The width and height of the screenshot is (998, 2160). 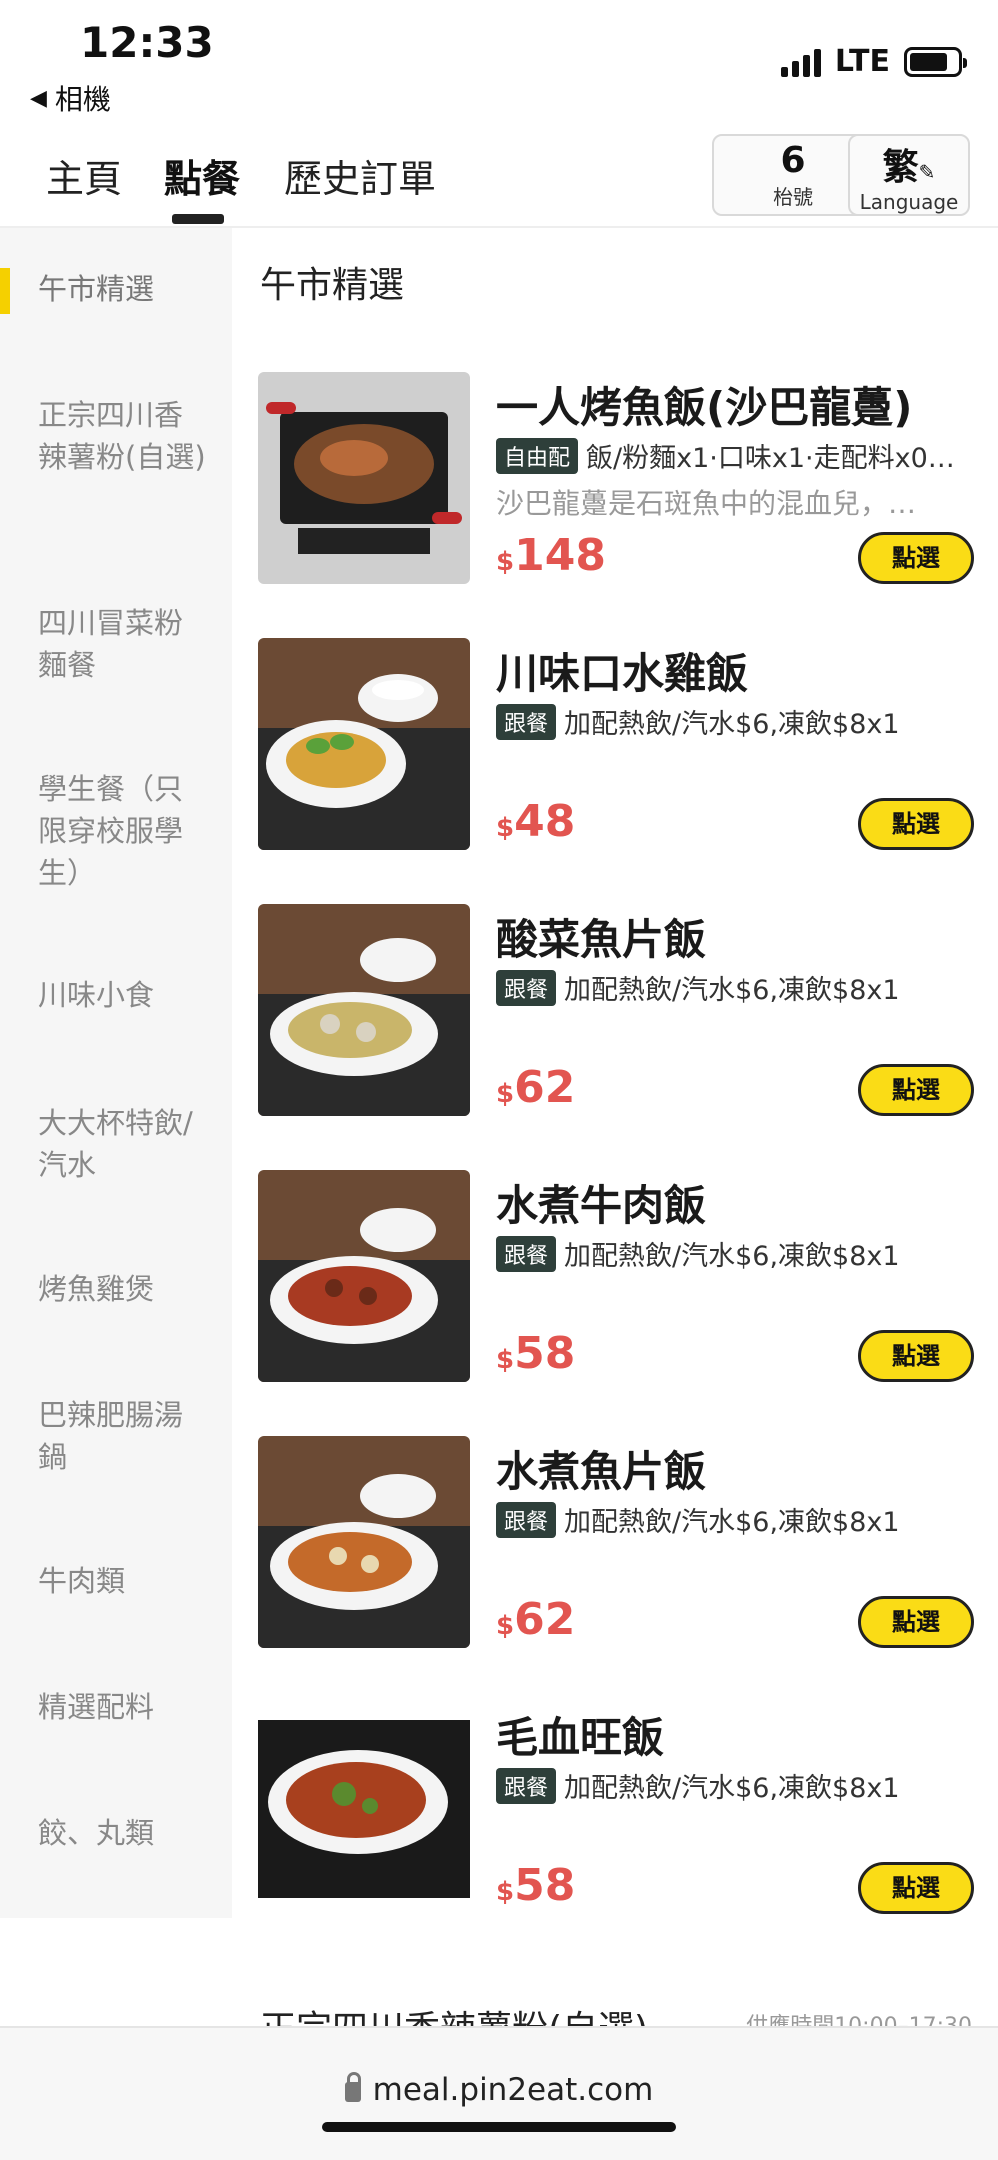 What do you see at coordinates (352, 2087) in the screenshot?
I see `lock-icon` at bounding box center [352, 2087].